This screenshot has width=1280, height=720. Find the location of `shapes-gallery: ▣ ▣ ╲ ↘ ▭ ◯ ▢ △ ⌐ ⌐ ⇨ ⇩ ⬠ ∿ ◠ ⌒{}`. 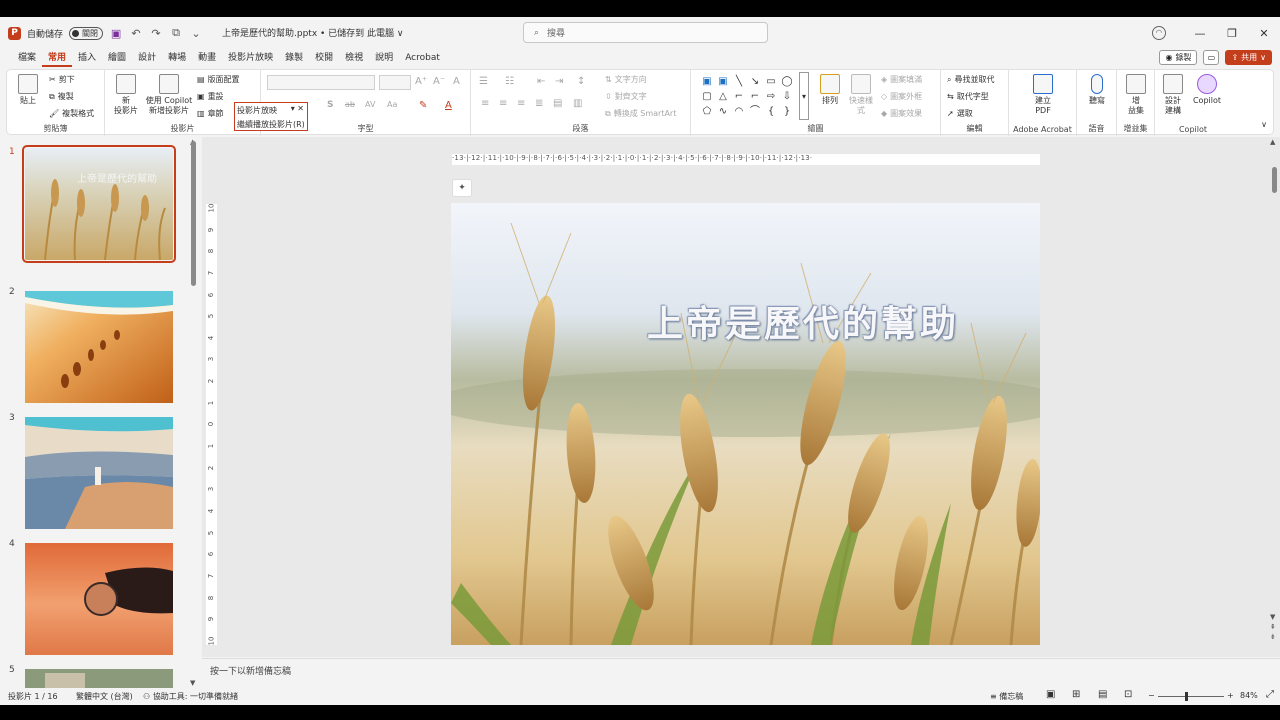

shapes-gallery: ▣ ▣ ╲ ↘ ▭ ◯ ▢ △ ⌐ ⌐ ⇨ ⇩ ⬠ ∿ ◠ ⌒{} is located at coordinates (747, 97).